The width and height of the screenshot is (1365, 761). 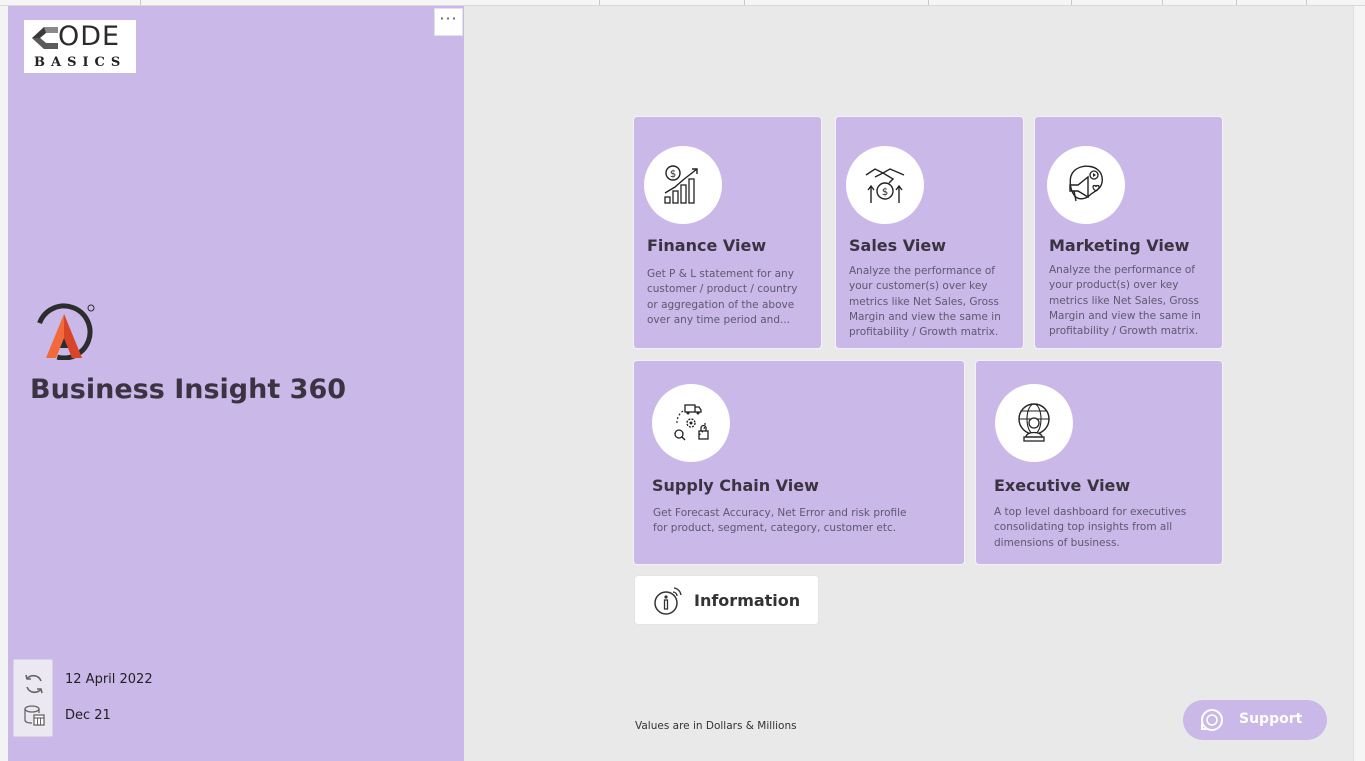 What do you see at coordinates (1271, 719) in the screenshot?
I see `support-button-label: Support` at bounding box center [1271, 719].